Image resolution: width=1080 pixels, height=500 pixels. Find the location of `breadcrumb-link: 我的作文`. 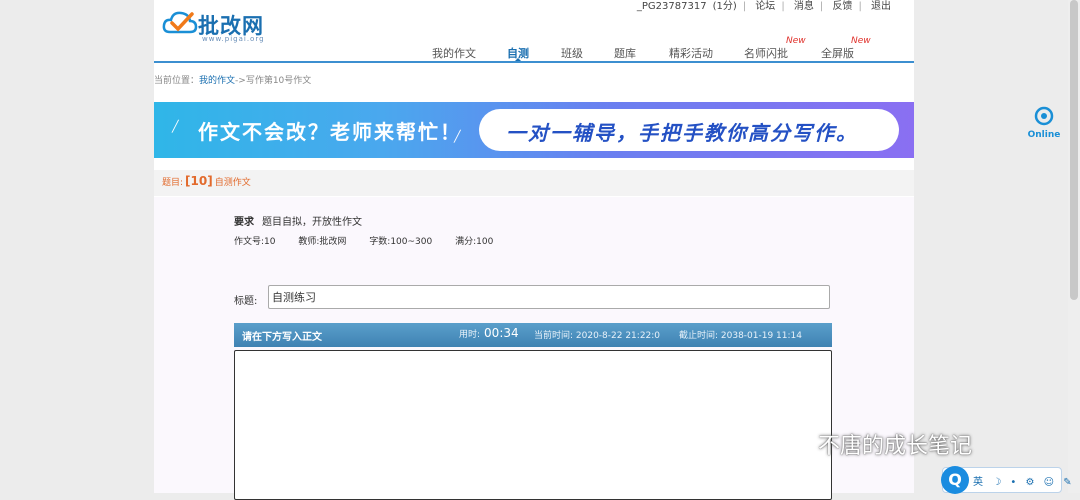

breadcrumb-link: 我的作文 is located at coordinates (217, 81).